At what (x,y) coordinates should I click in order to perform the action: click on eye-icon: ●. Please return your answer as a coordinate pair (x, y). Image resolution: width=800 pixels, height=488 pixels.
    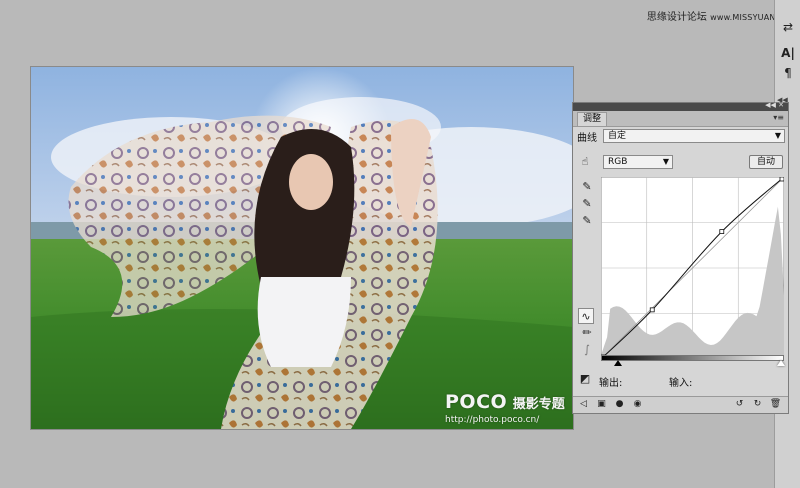
    Looking at the image, I should click on (619, 404).